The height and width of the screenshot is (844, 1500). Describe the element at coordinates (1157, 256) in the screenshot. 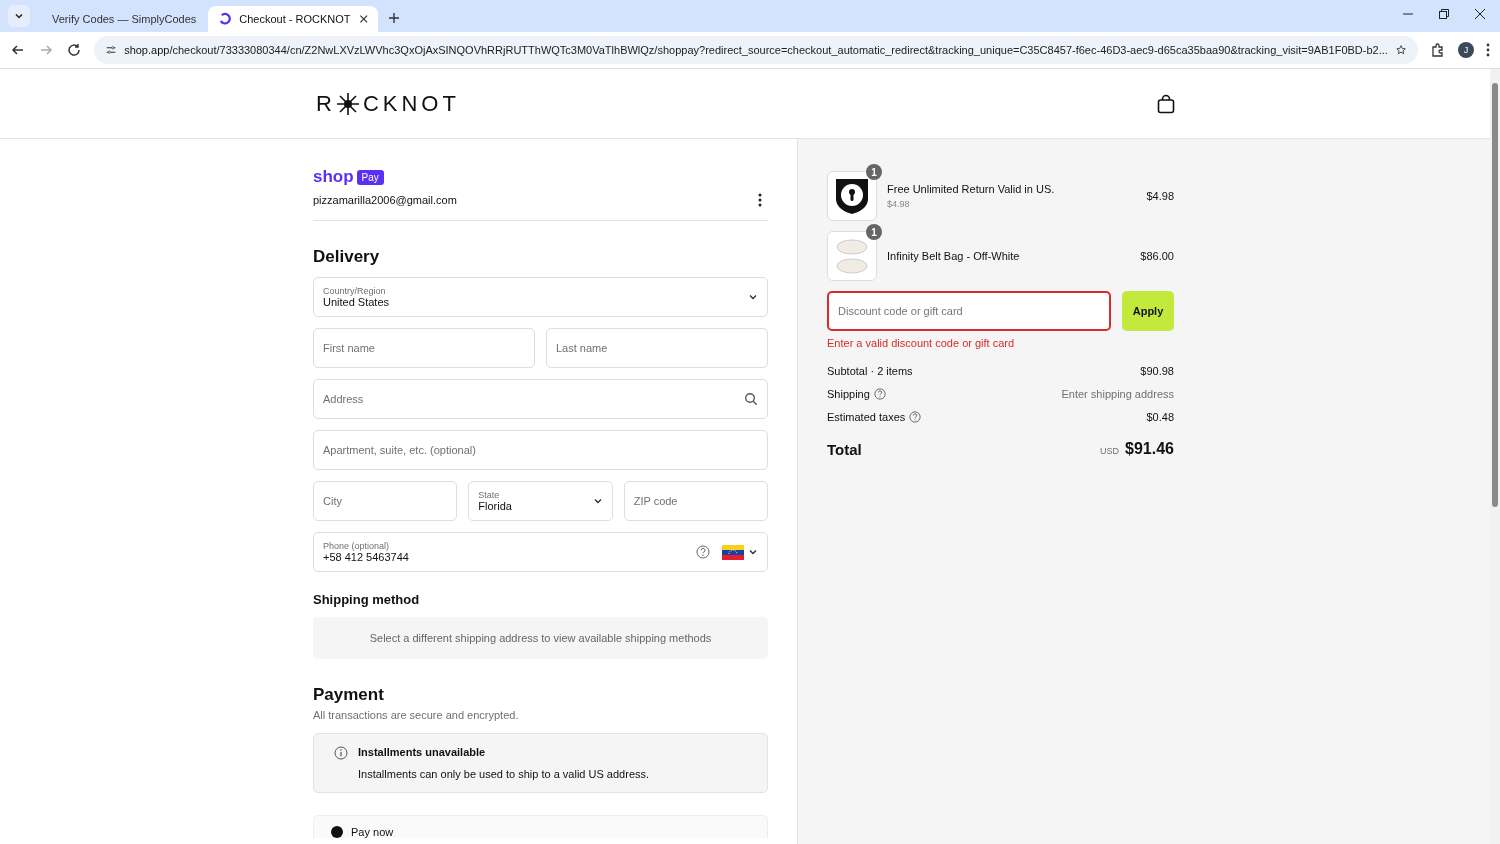

I see `product-price: $86.00` at that location.